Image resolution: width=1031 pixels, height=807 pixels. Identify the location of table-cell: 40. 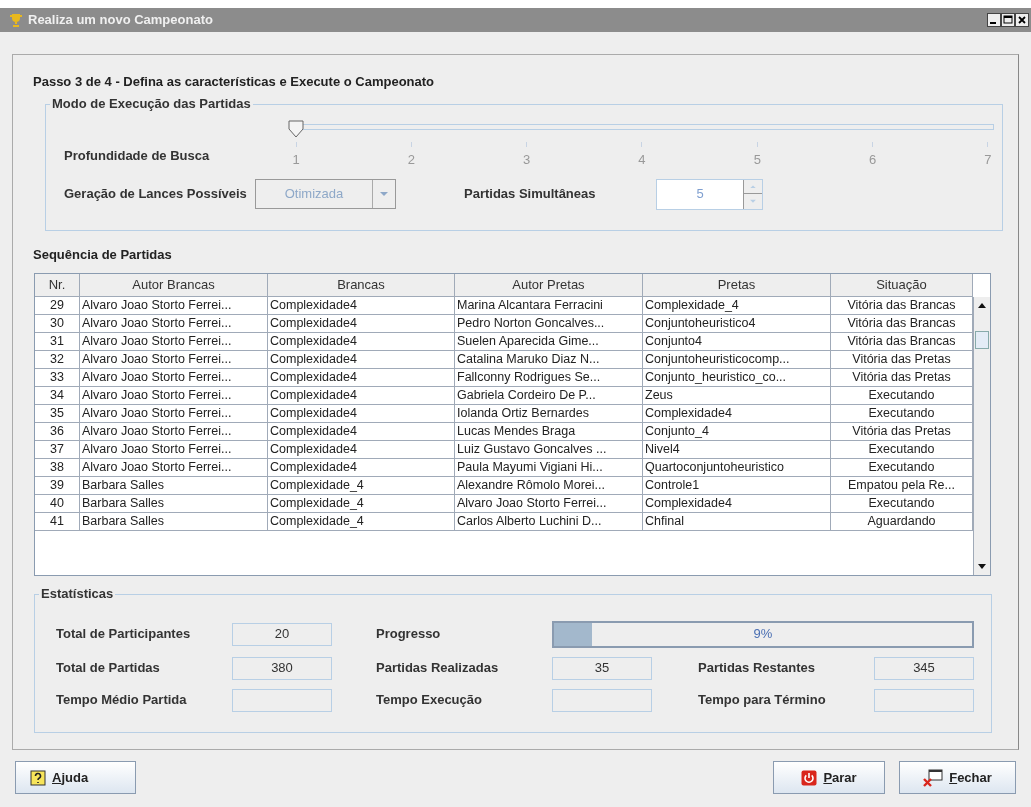
(57, 503).